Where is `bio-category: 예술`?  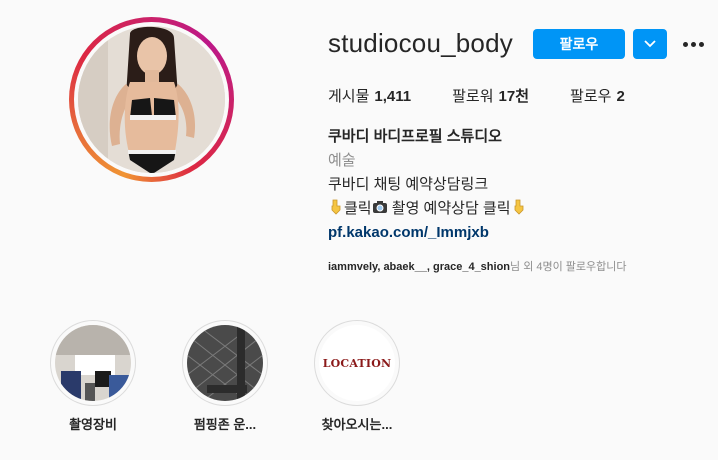
bio-category: 예술 is located at coordinates (342, 160).